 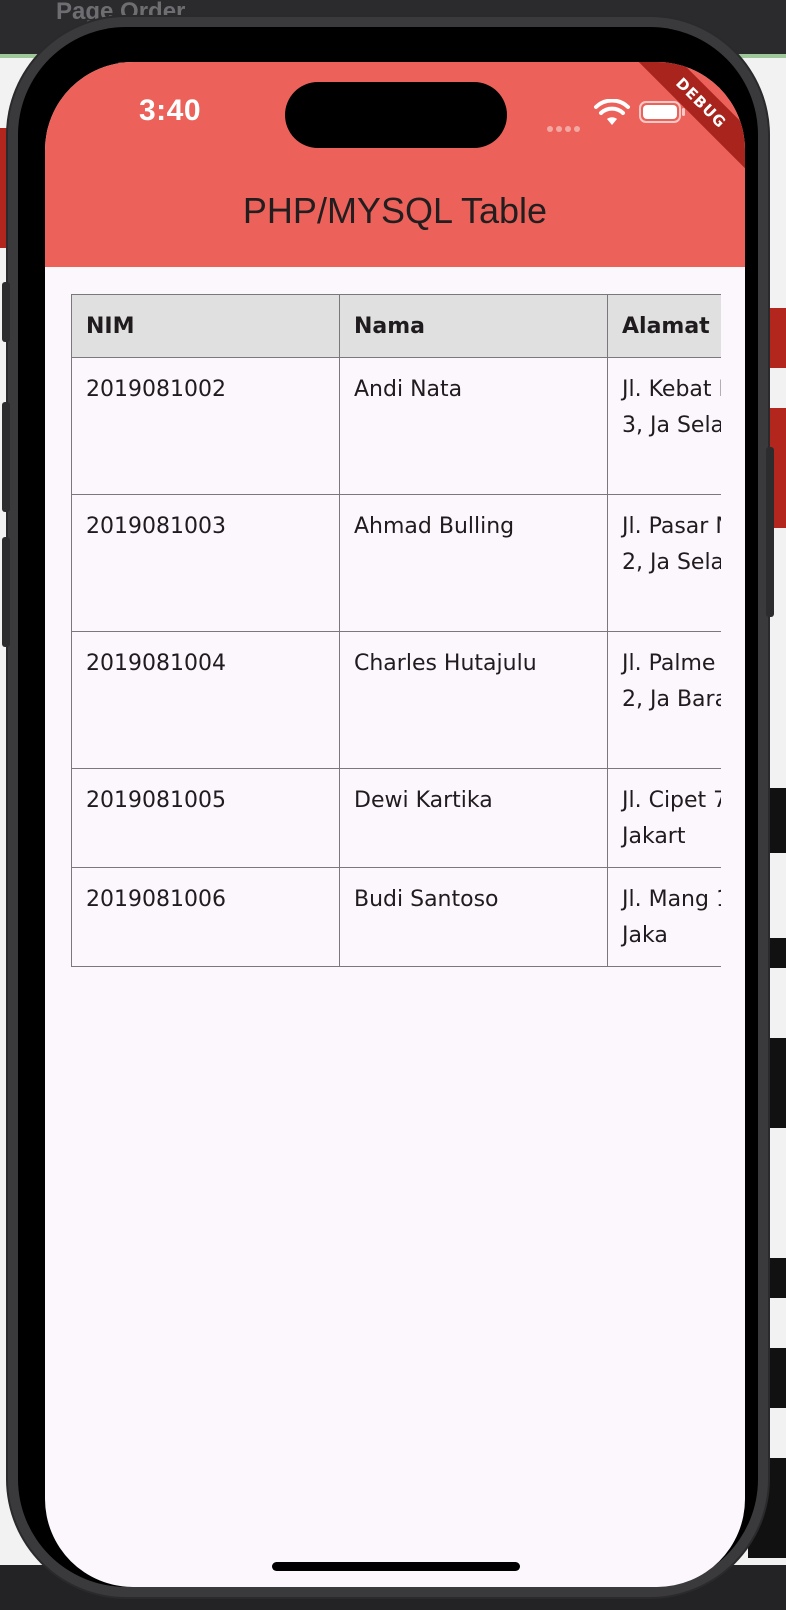 I want to click on dynamic-island, so click(x=396, y=115).